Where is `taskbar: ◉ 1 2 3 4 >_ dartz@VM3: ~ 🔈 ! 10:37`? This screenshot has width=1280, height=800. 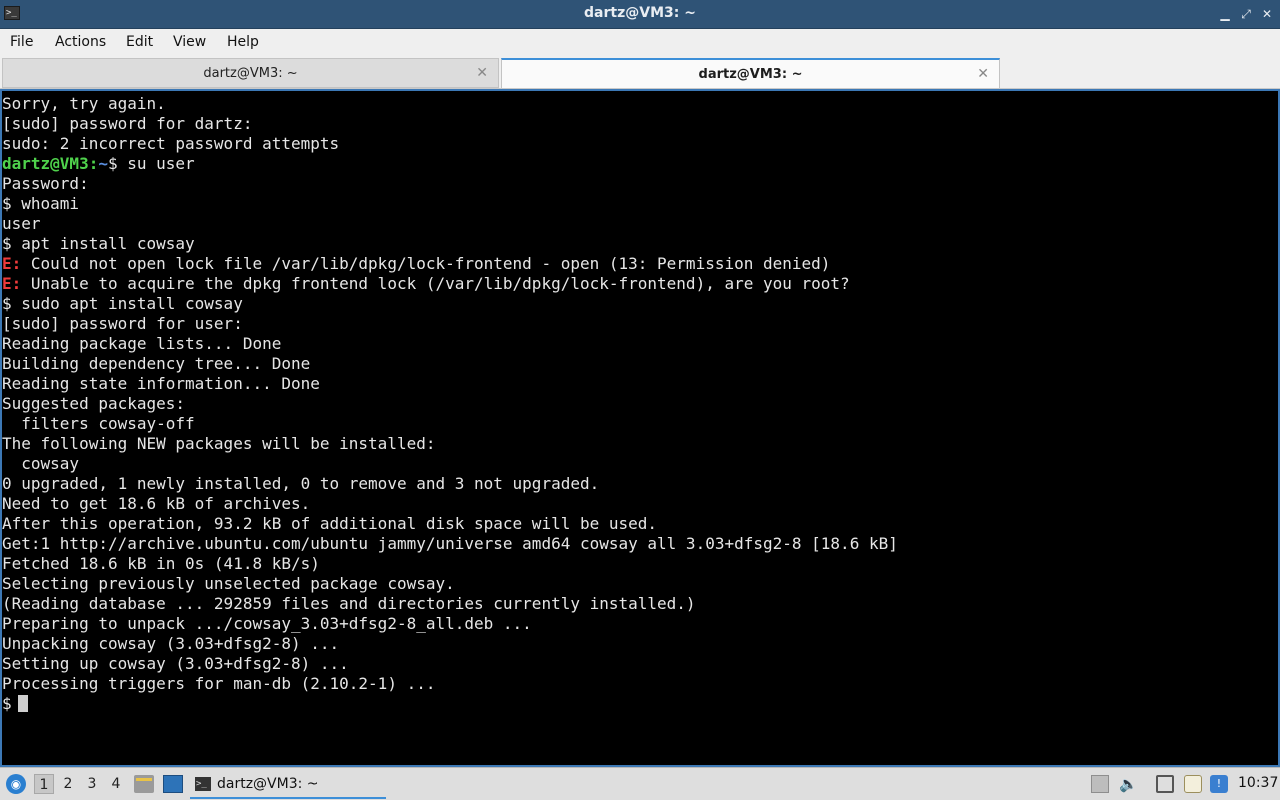
taskbar: ◉ 1 2 3 4 >_ dartz@VM3: ~ 🔈 ! 10:37 is located at coordinates (640, 783).